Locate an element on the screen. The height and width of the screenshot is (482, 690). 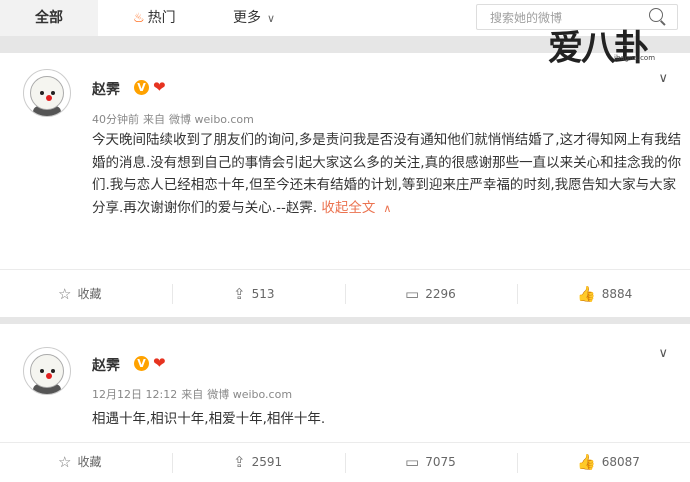
like-button: 👍 68087 is located at coordinates (608, 462).